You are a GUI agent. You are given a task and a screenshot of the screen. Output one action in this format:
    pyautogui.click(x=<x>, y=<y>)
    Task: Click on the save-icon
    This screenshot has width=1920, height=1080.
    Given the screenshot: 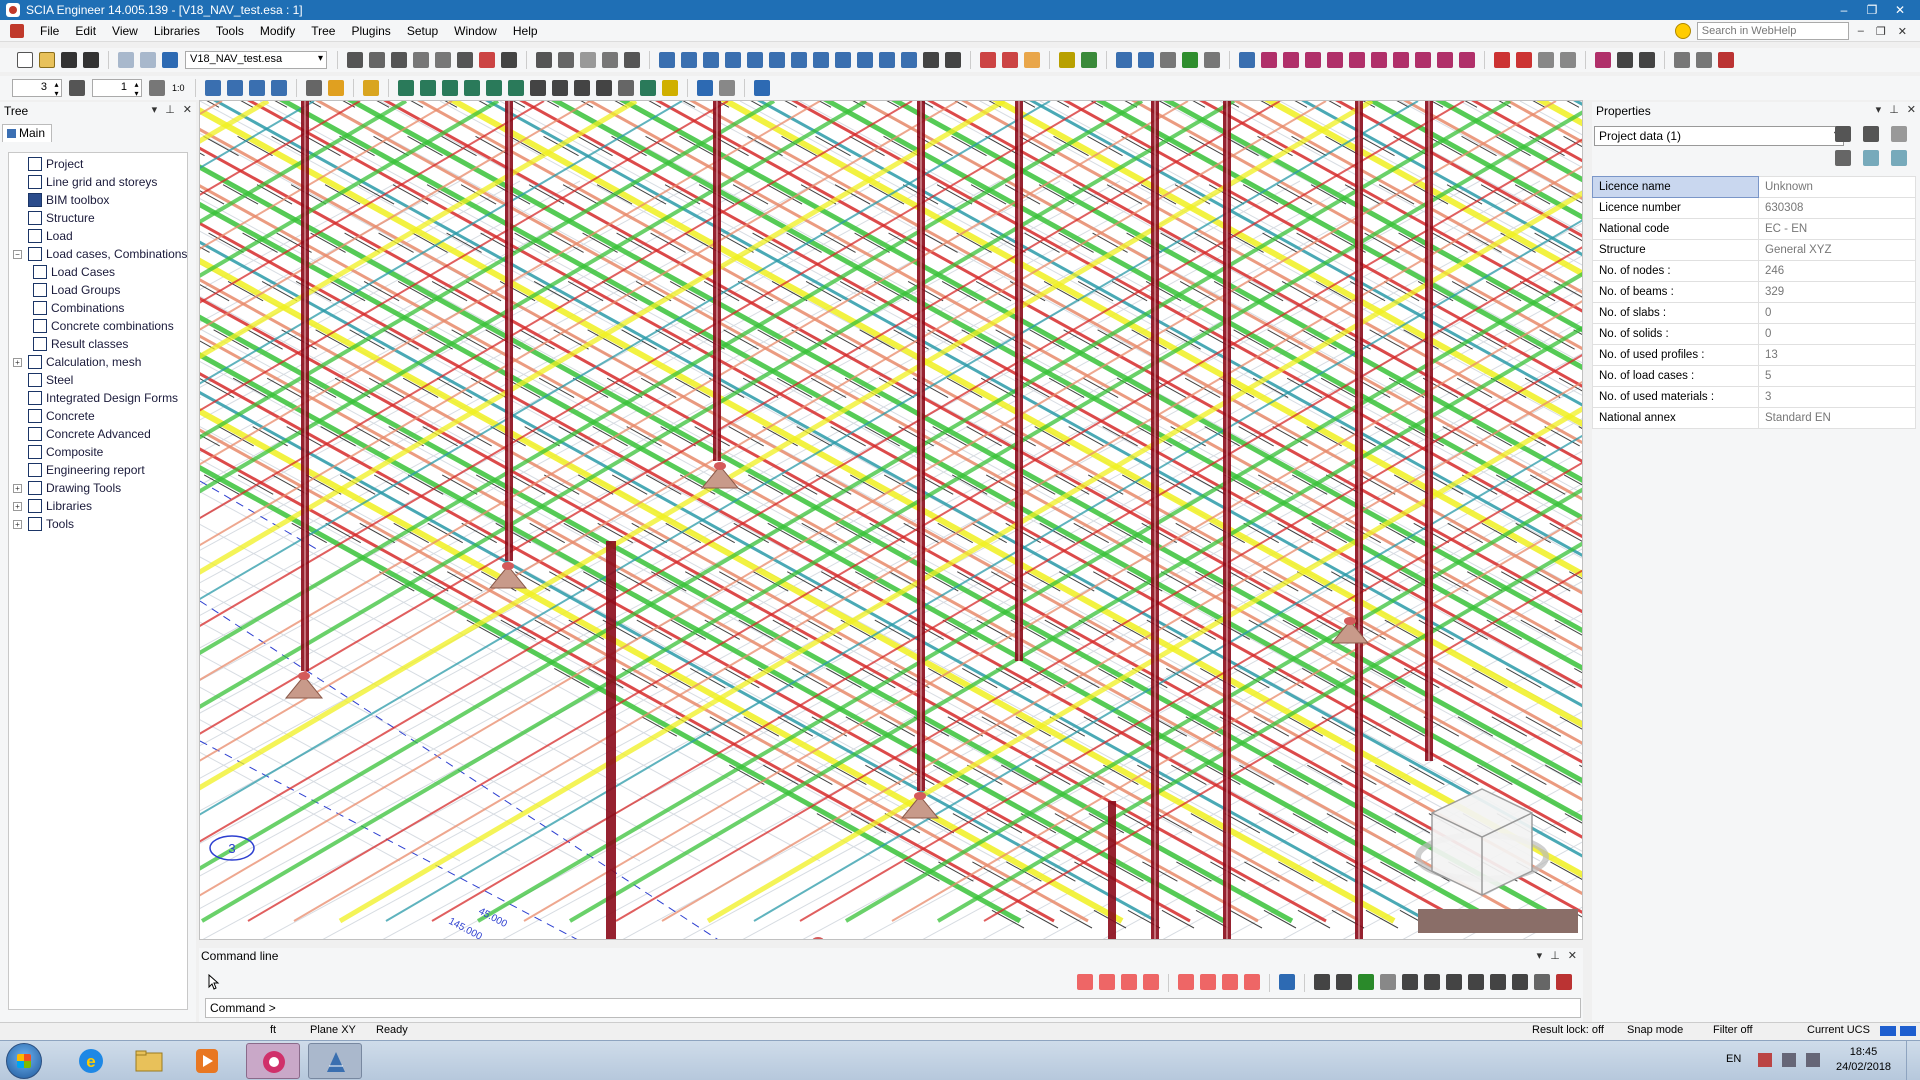 What is the action you would take?
    pyautogui.click(x=69, y=60)
    